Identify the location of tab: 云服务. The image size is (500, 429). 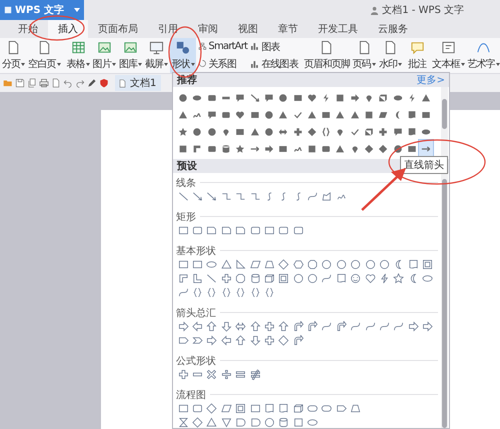
(393, 29).